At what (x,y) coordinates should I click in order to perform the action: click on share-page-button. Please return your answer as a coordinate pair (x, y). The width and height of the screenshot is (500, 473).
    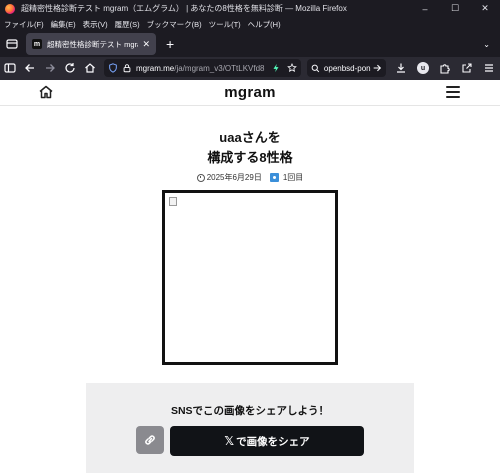
    Looking at the image, I should click on (467, 68).